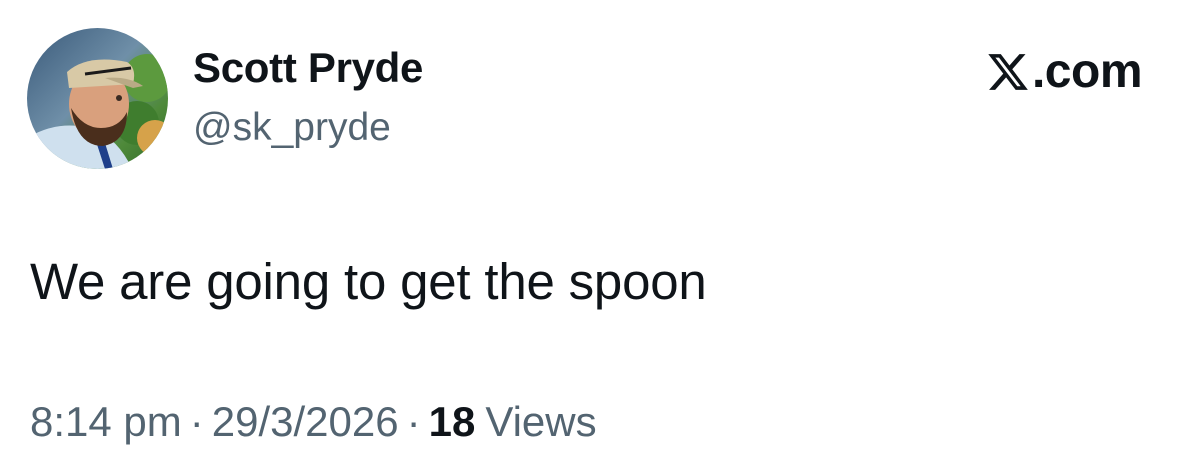  Describe the element at coordinates (541, 421) in the screenshot. I see `views-label: Views` at that location.